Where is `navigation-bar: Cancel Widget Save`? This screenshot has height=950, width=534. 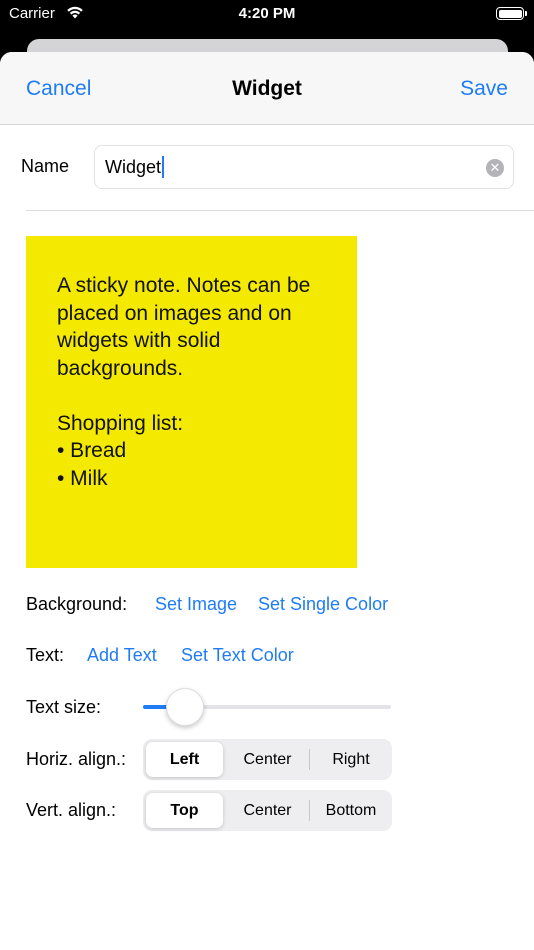 navigation-bar: Cancel Widget Save is located at coordinates (267, 88).